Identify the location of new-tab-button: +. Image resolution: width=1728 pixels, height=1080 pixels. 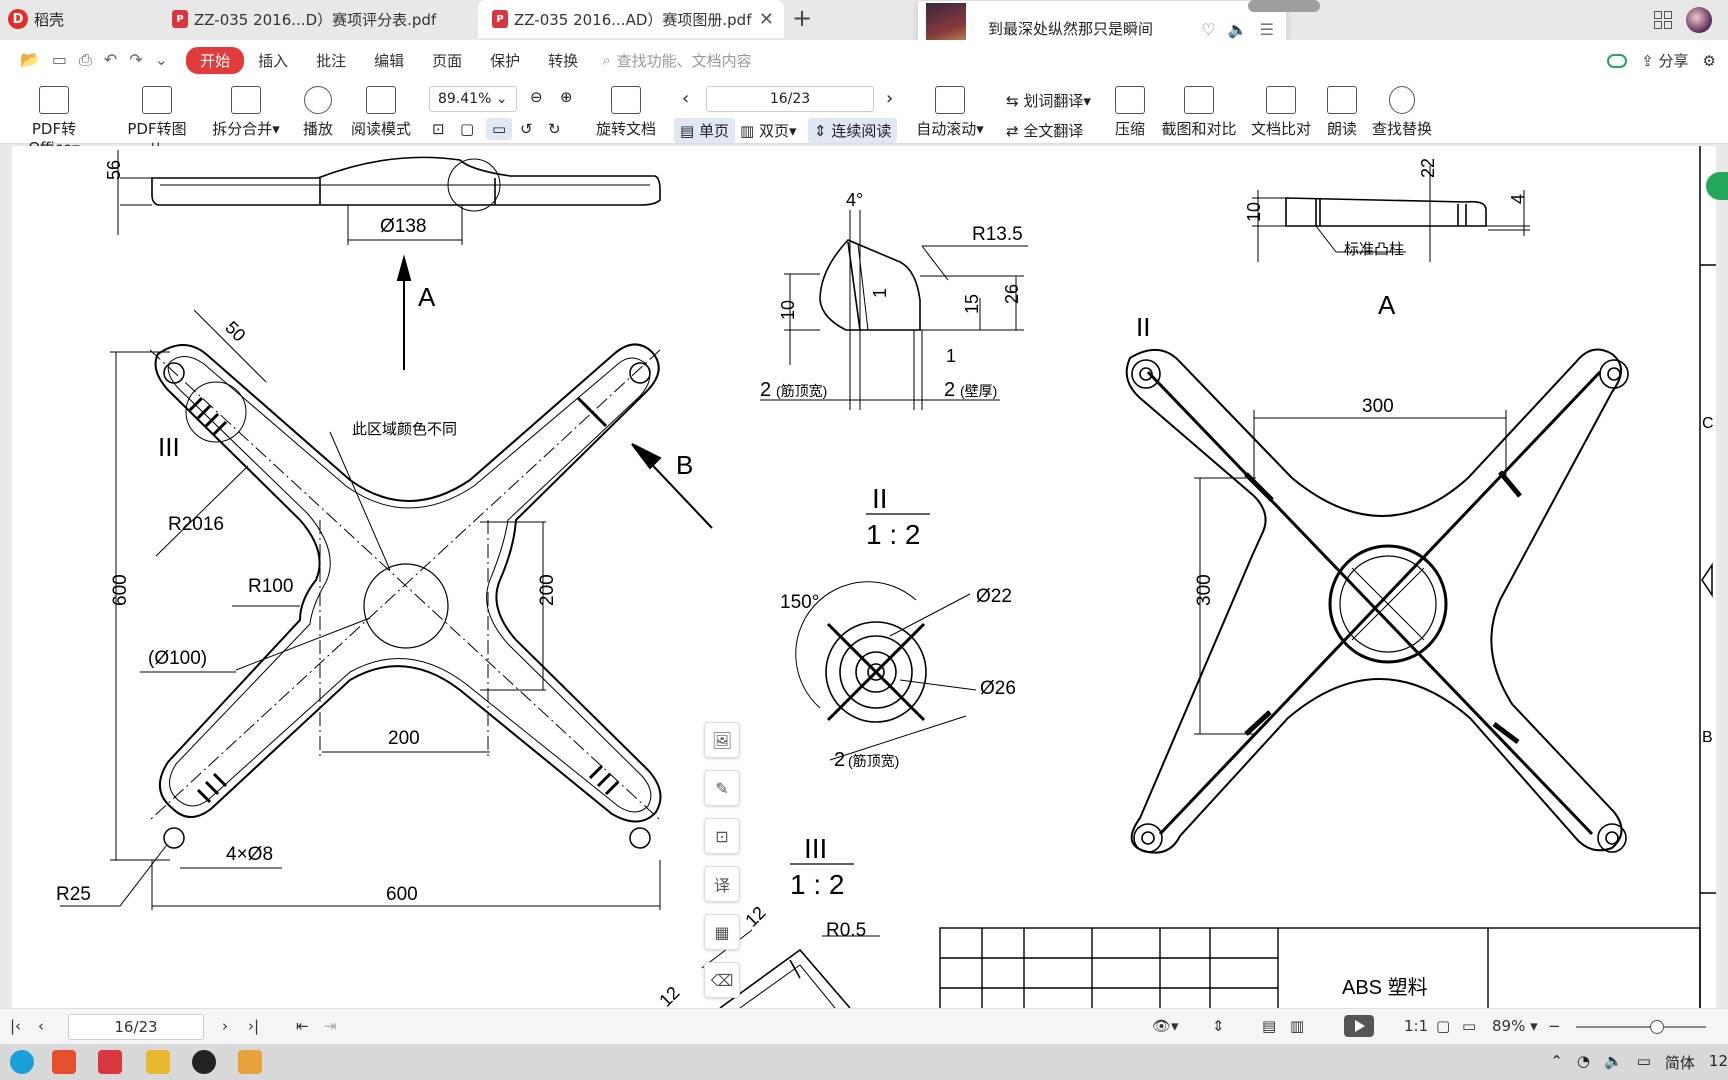
(802, 18).